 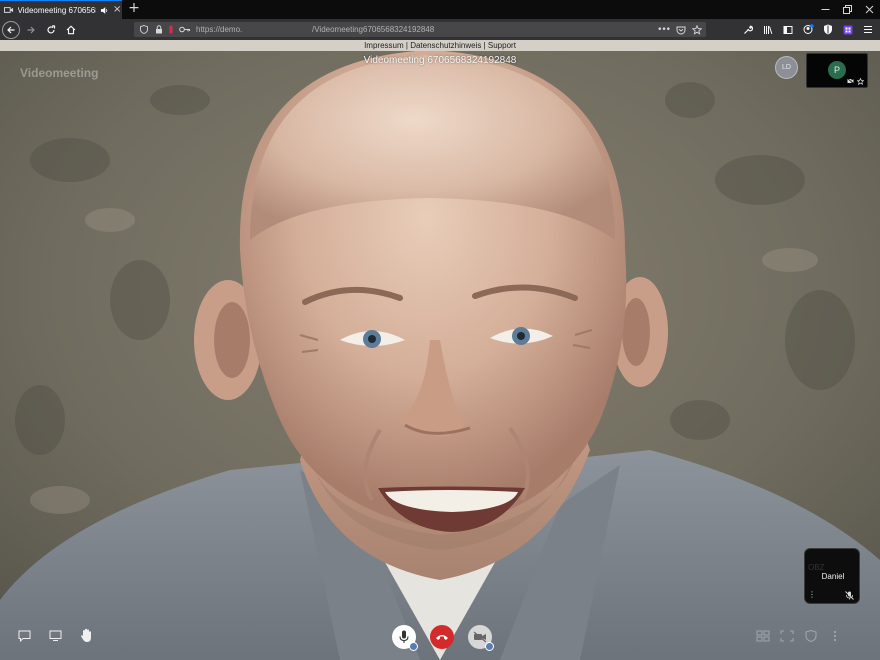 I want to click on brand-watermark: Videomeeting, so click(x=59, y=73).